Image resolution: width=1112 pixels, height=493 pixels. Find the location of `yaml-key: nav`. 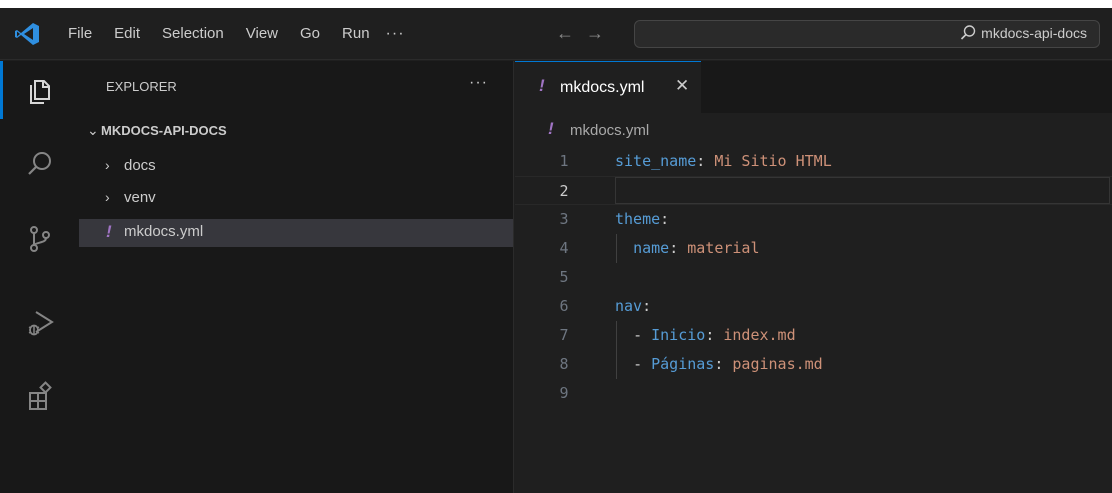

yaml-key: nav is located at coordinates (629, 306).